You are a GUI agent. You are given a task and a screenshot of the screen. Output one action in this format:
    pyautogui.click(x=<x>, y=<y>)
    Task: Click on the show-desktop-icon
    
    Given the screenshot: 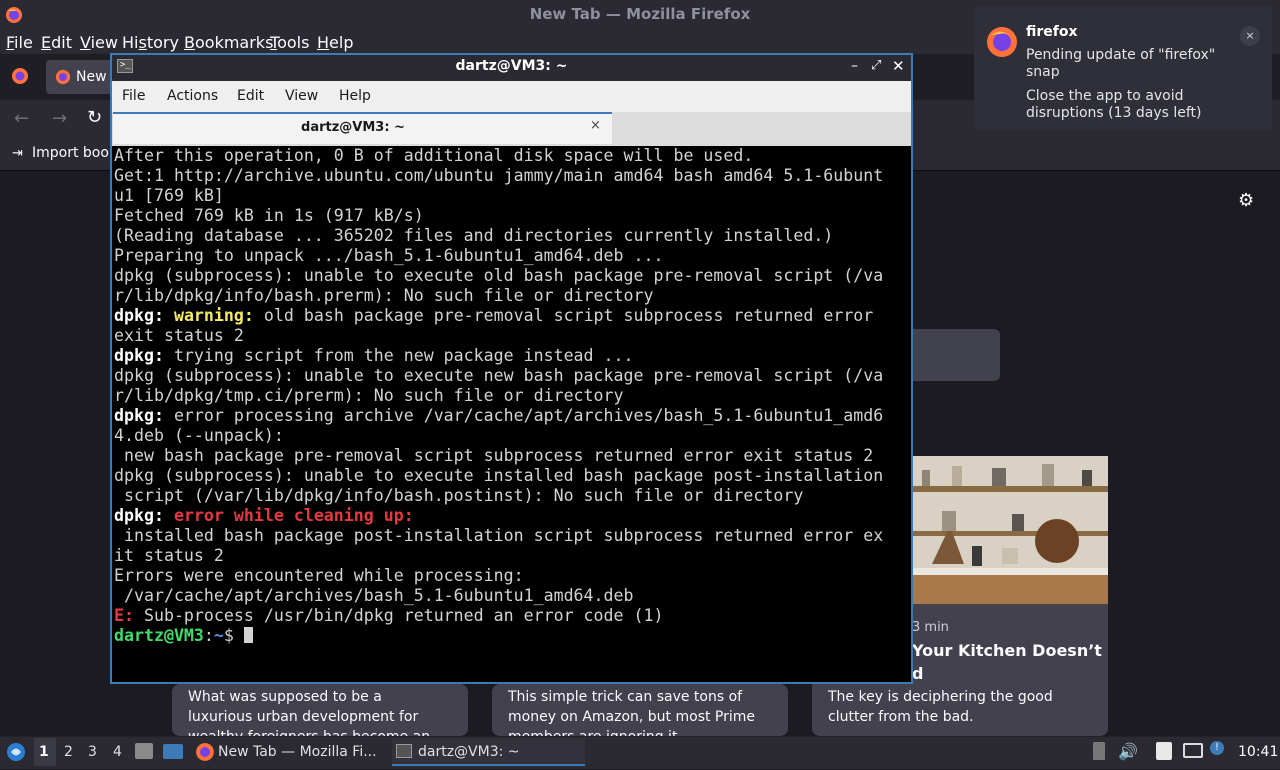 What is the action you would take?
    pyautogui.click(x=173, y=751)
    